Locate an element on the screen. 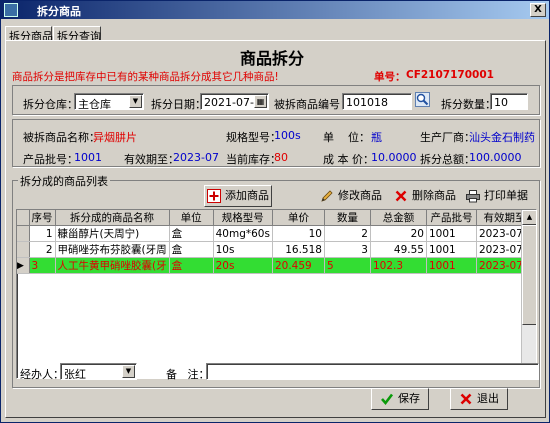 Image resolution: width=550 pixels, height=423 pixels. expiry-value: 2023-07 is located at coordinates (196, 157).